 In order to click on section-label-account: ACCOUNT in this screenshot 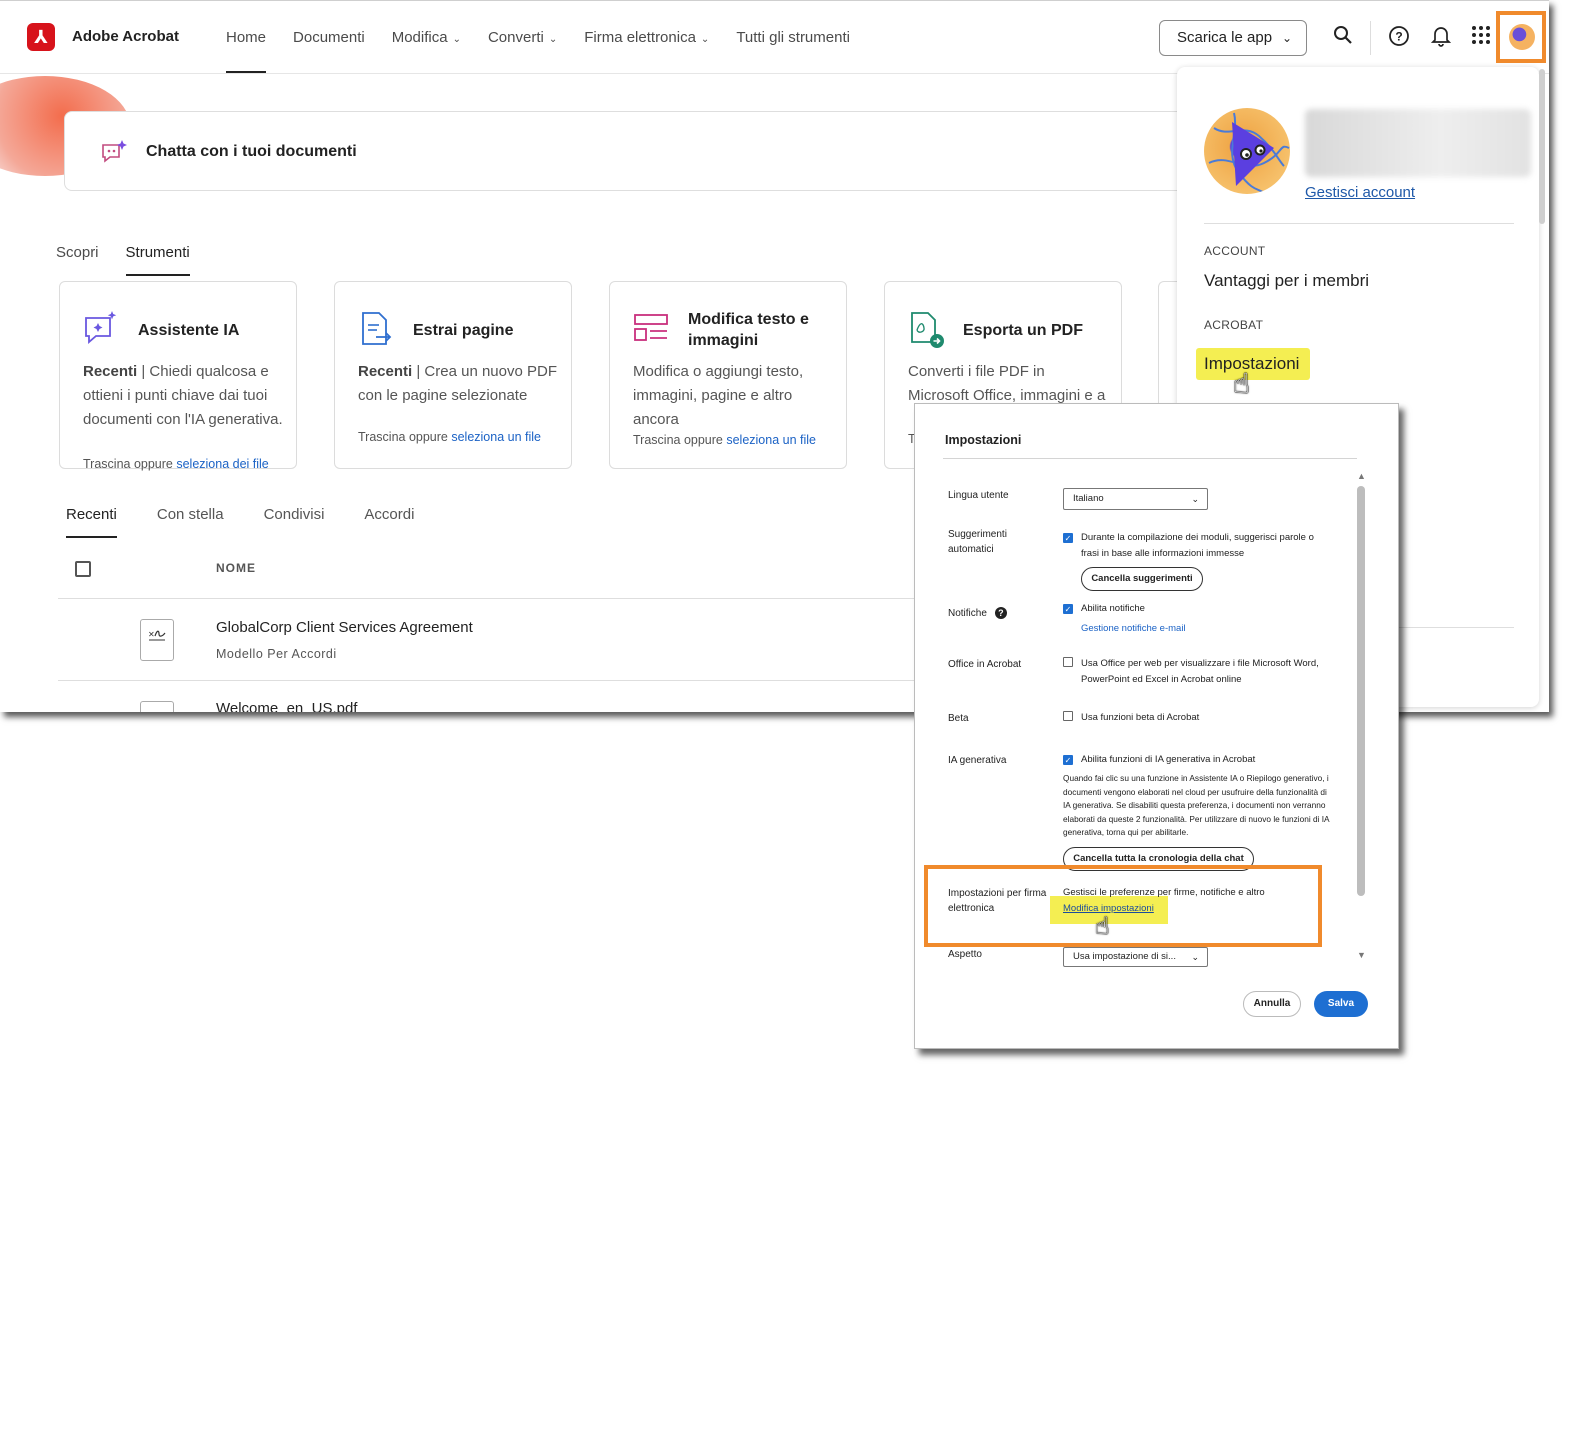, I will do `click(1235, 251)`.